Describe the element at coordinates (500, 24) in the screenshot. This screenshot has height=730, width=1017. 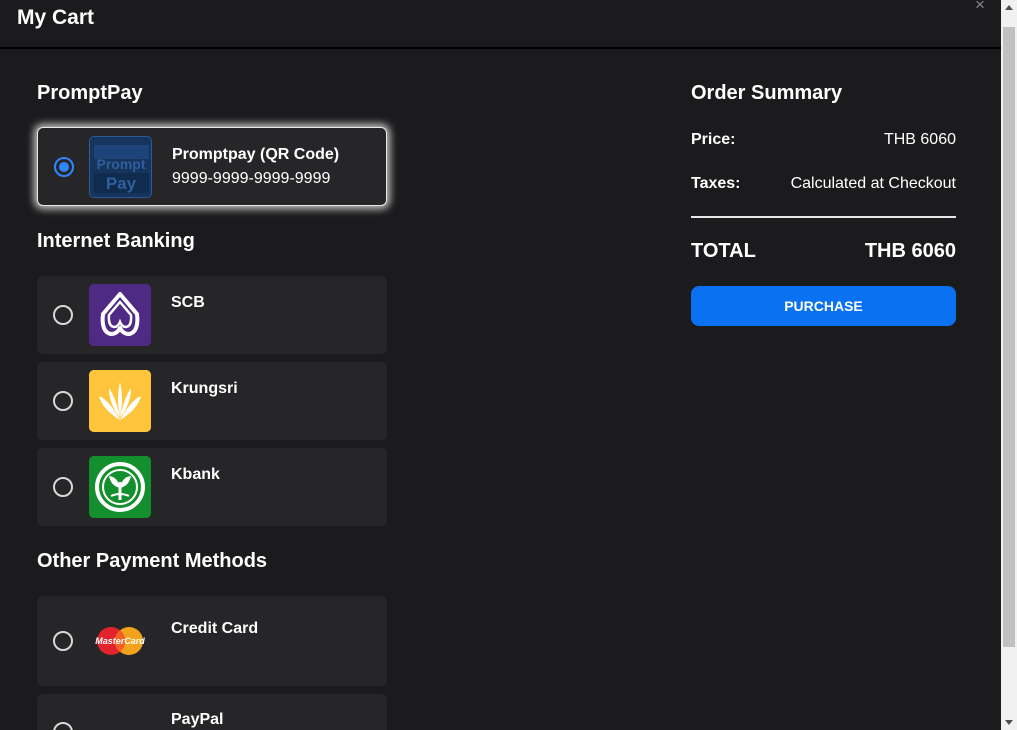
I see `modal-header: My Cart` at that location.